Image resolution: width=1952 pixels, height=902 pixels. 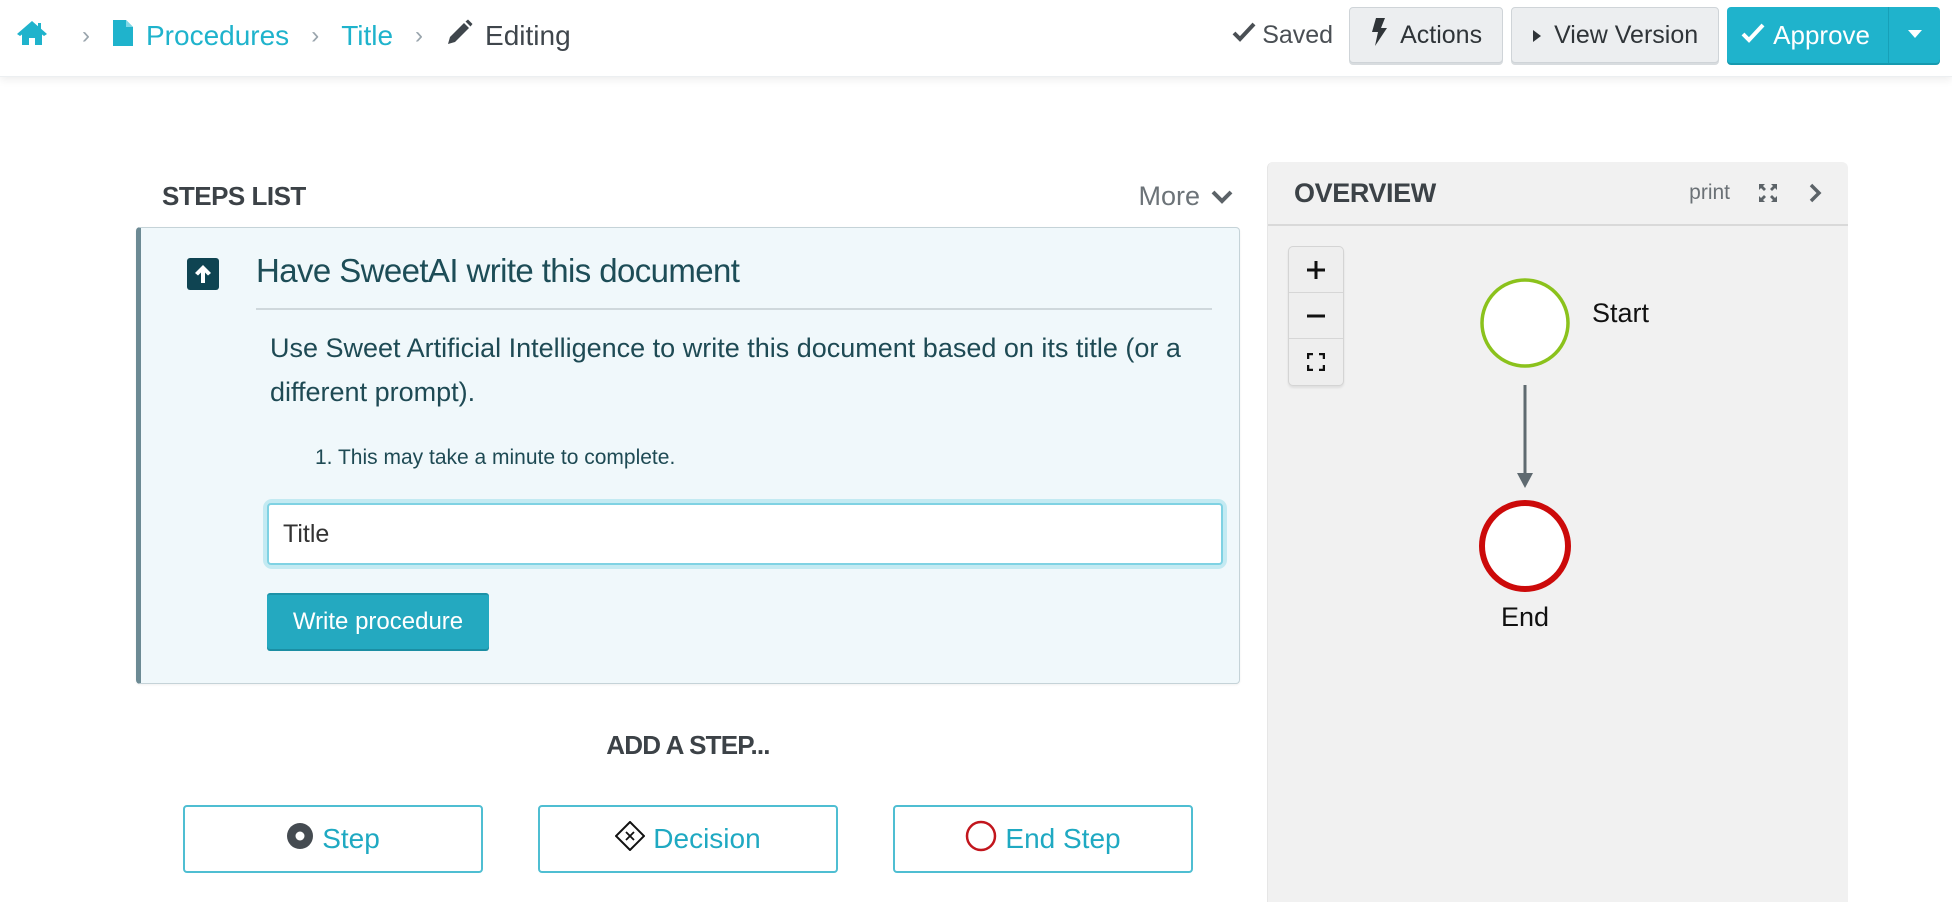 I want to click on add-step-button: Step, so click(x=333, y=839).